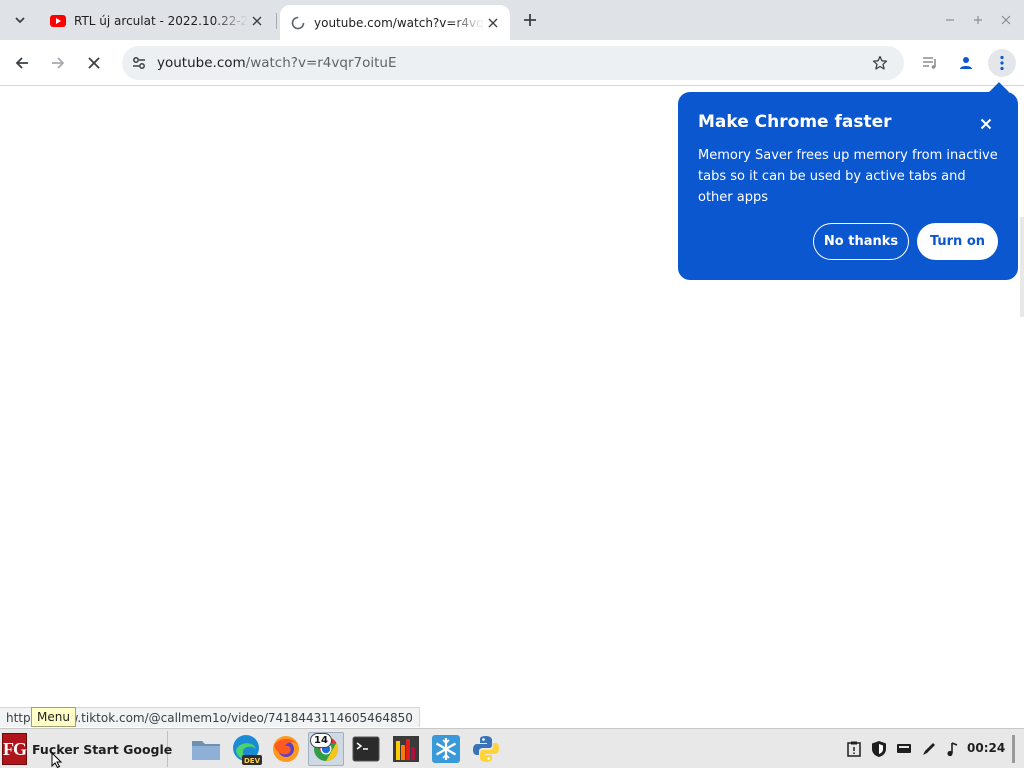  I want to click on queue-music-icon, so click(929, 63).